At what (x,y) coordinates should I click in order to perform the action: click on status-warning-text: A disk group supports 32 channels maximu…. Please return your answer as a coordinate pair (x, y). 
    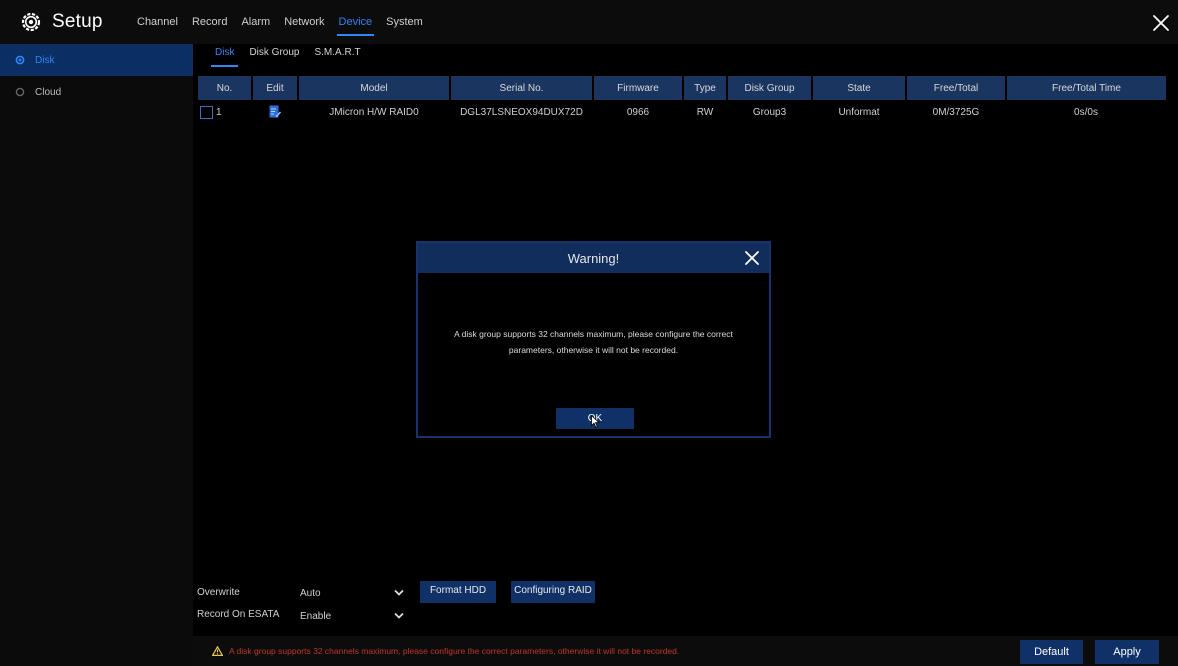
    Looking at the image, I should click on (454, 651).